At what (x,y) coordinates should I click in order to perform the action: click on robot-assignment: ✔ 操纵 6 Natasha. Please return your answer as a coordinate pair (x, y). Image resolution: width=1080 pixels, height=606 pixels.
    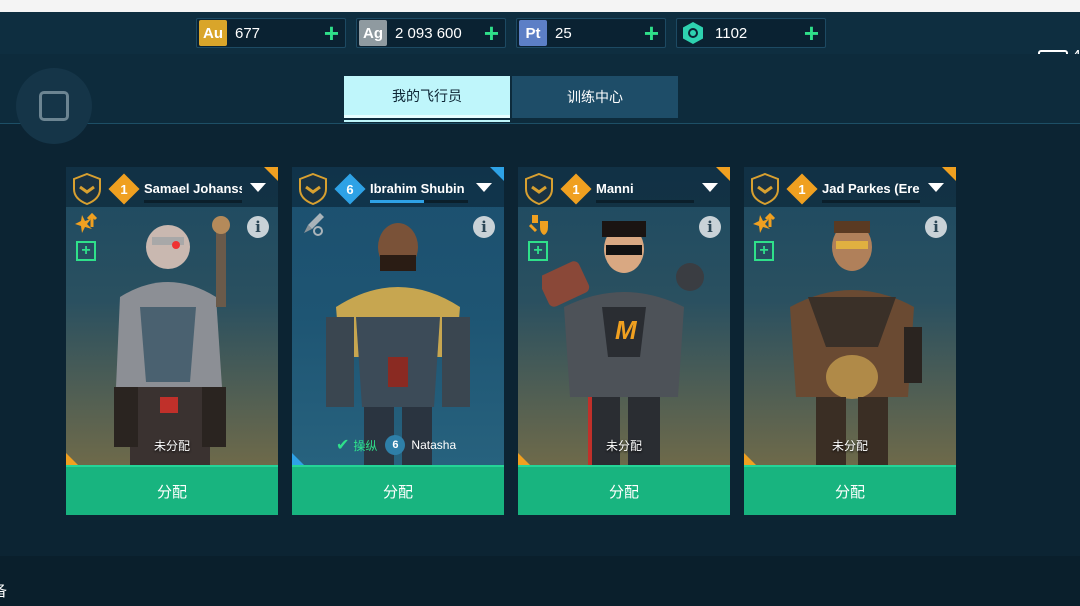
    Looking at the image, I should click on (396, 445).